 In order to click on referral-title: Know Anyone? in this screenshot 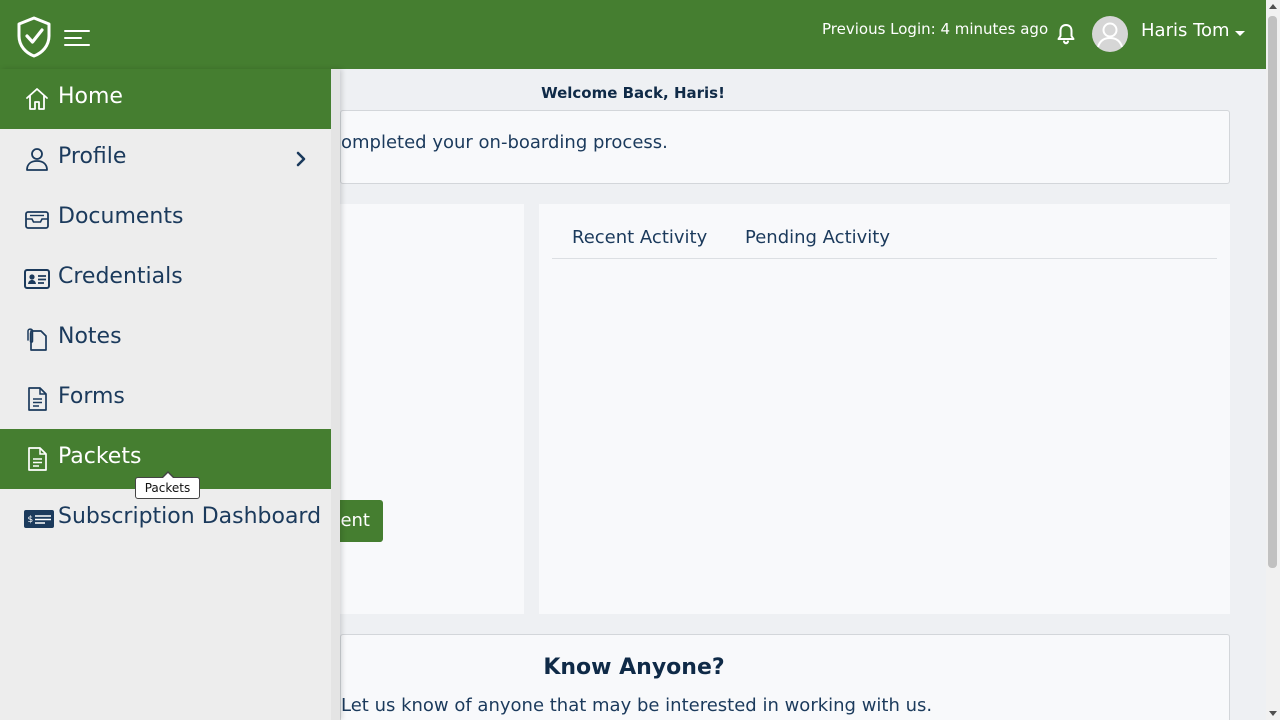, I will do `click(634, 667)`.